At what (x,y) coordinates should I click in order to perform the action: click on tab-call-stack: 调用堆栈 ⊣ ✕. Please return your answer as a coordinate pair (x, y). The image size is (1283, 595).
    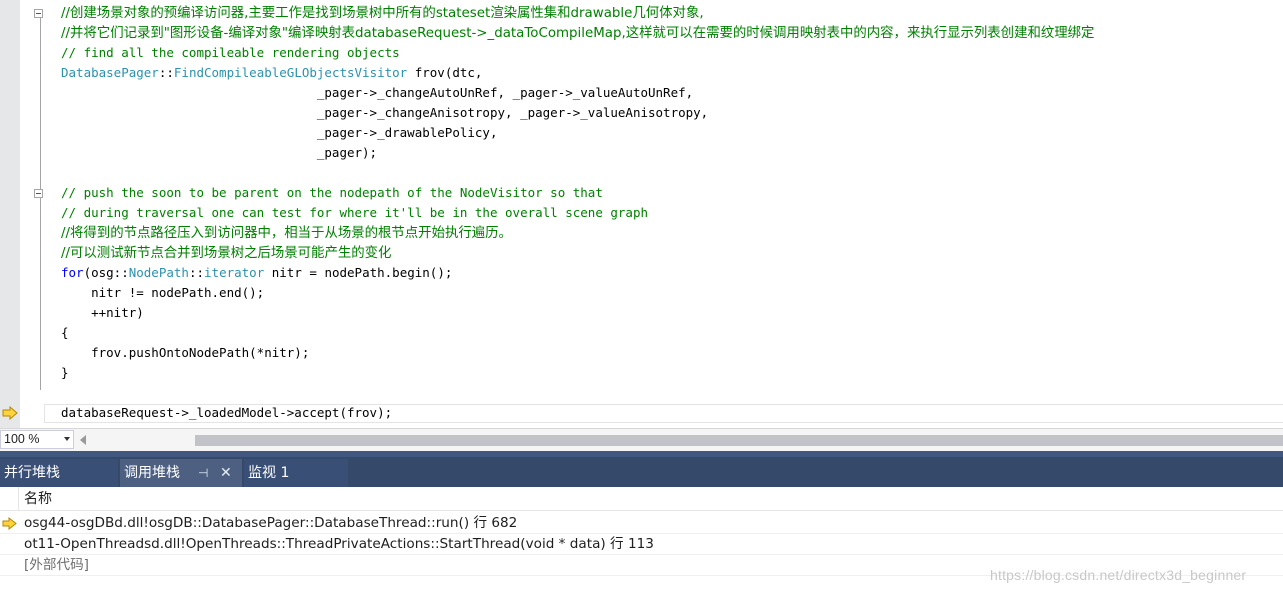
    Looking at the image, I should click on (181, 473).